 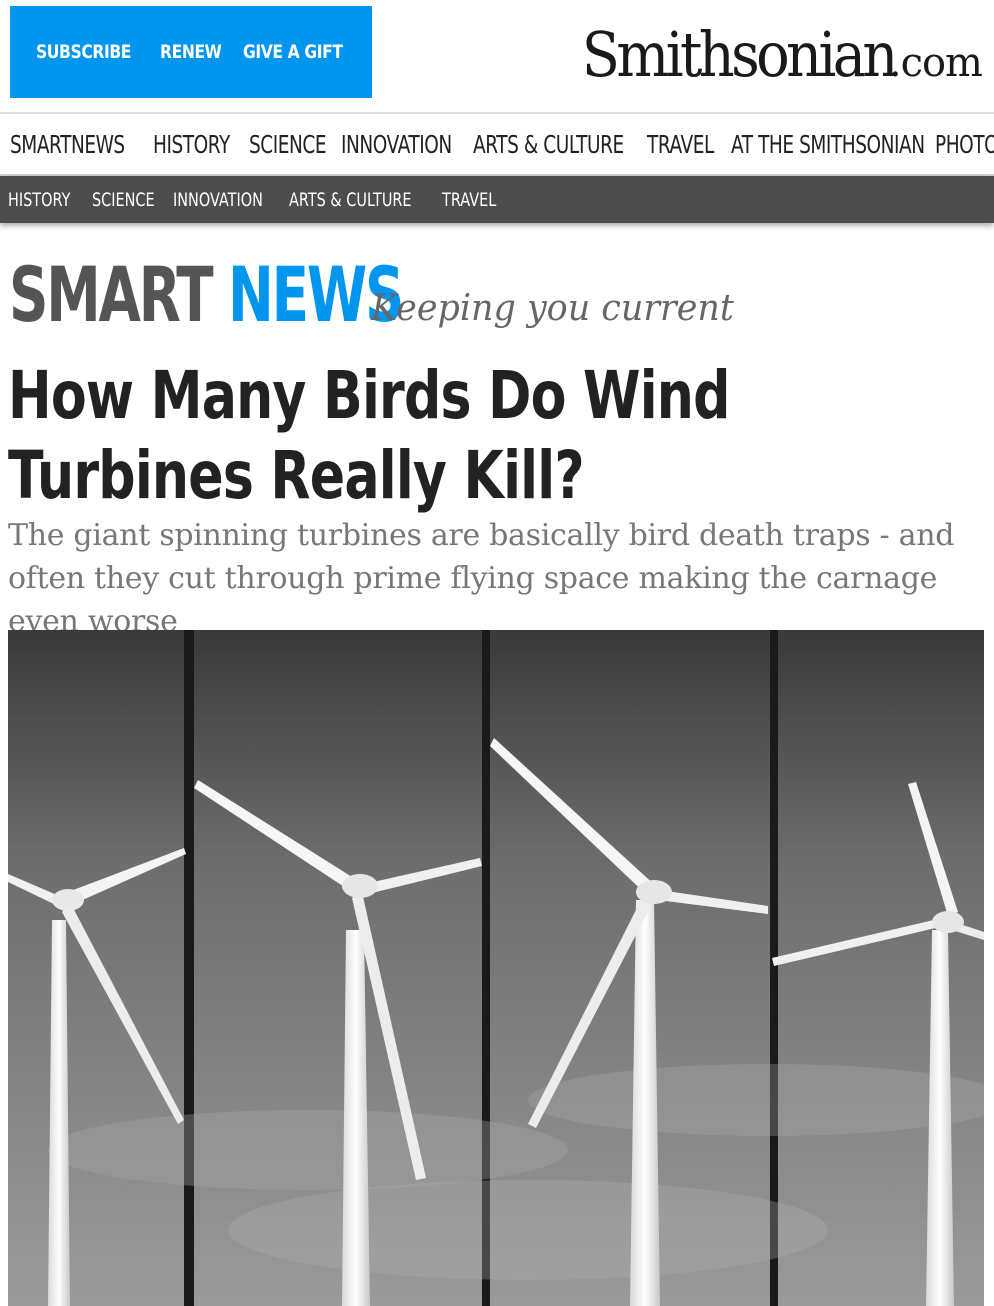 What do you see at coordinates (740, 54) in the screenshot?
I see `brand-name: Smithsonian` at bounding box center [740, 54].